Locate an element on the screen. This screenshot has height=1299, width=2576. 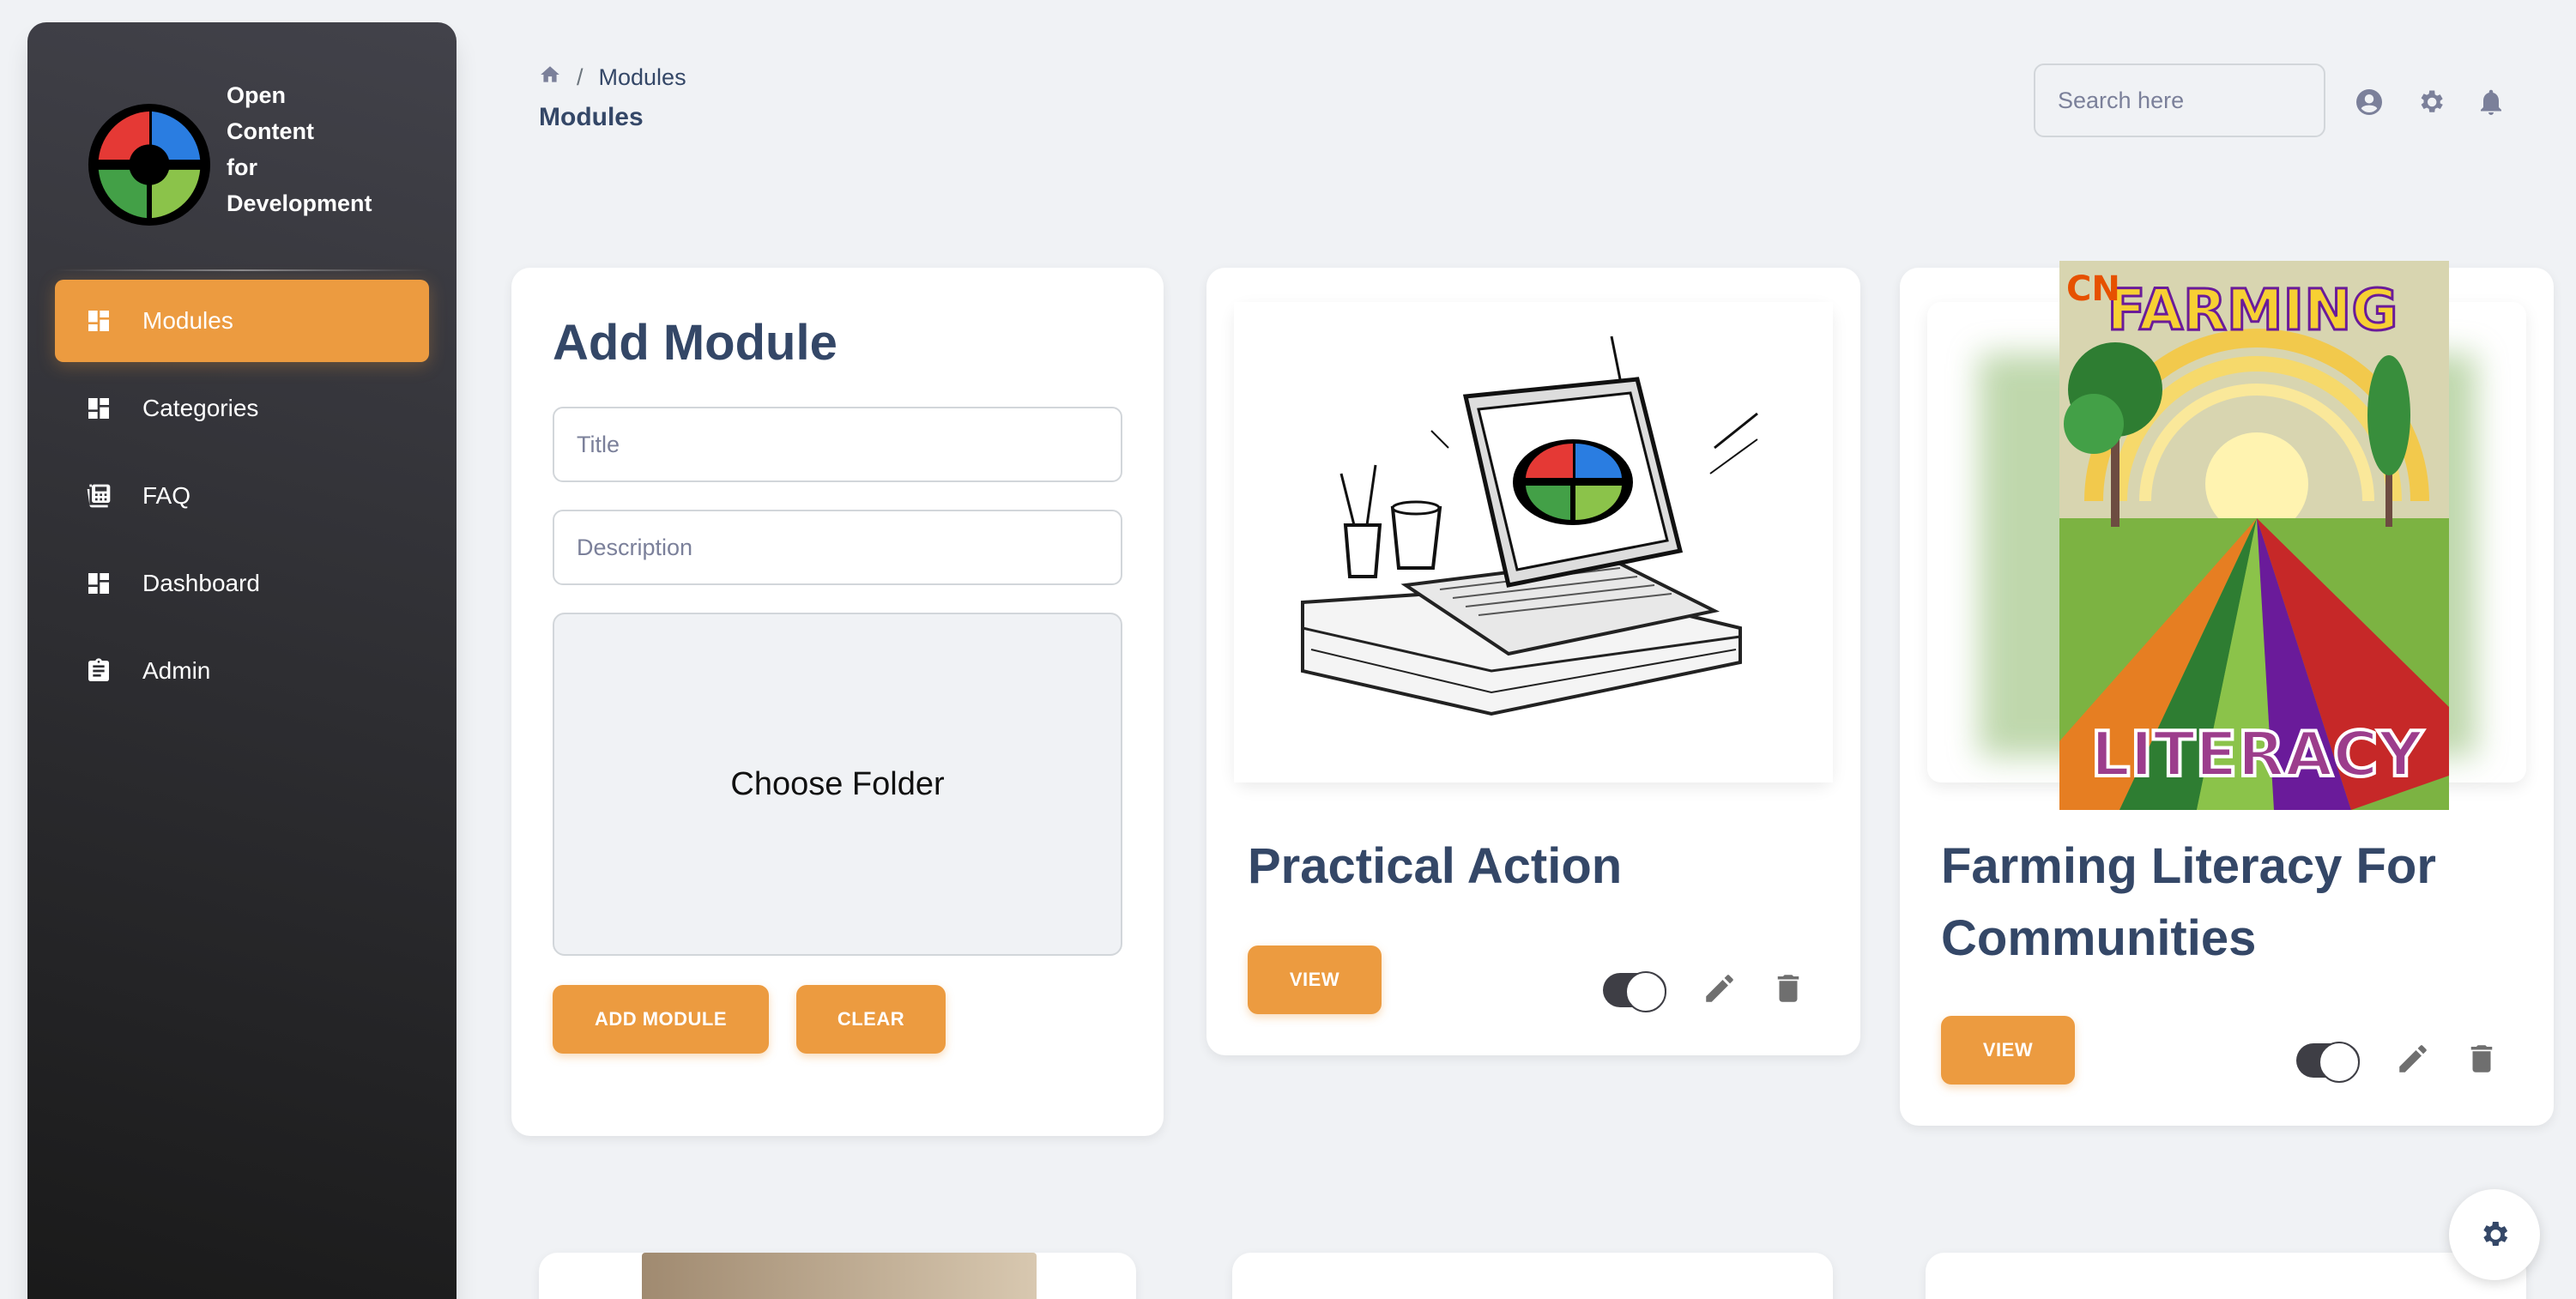
sidebar-divider is located at coordinates (242, 270).